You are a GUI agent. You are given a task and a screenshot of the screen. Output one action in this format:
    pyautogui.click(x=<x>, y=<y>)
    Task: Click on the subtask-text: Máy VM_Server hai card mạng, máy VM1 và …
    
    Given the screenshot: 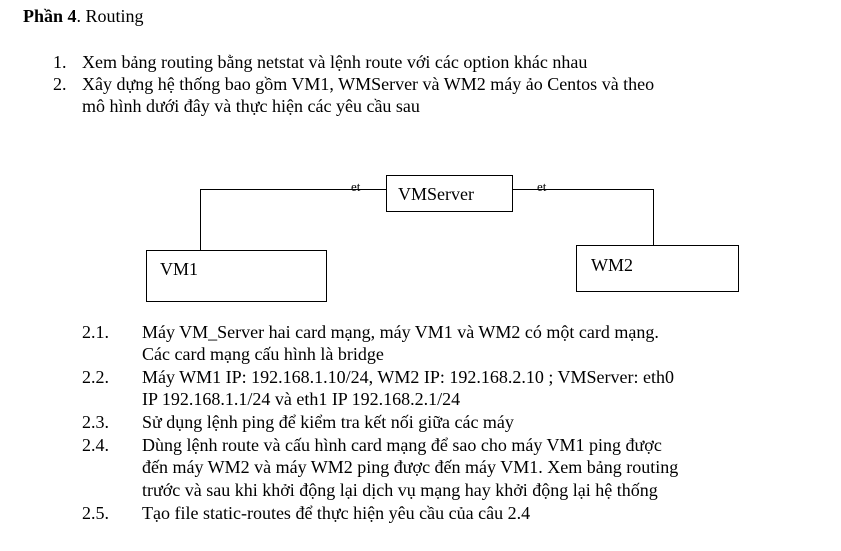 What is the action you would take?
    pyautogui.click(x=400, y=332)
    